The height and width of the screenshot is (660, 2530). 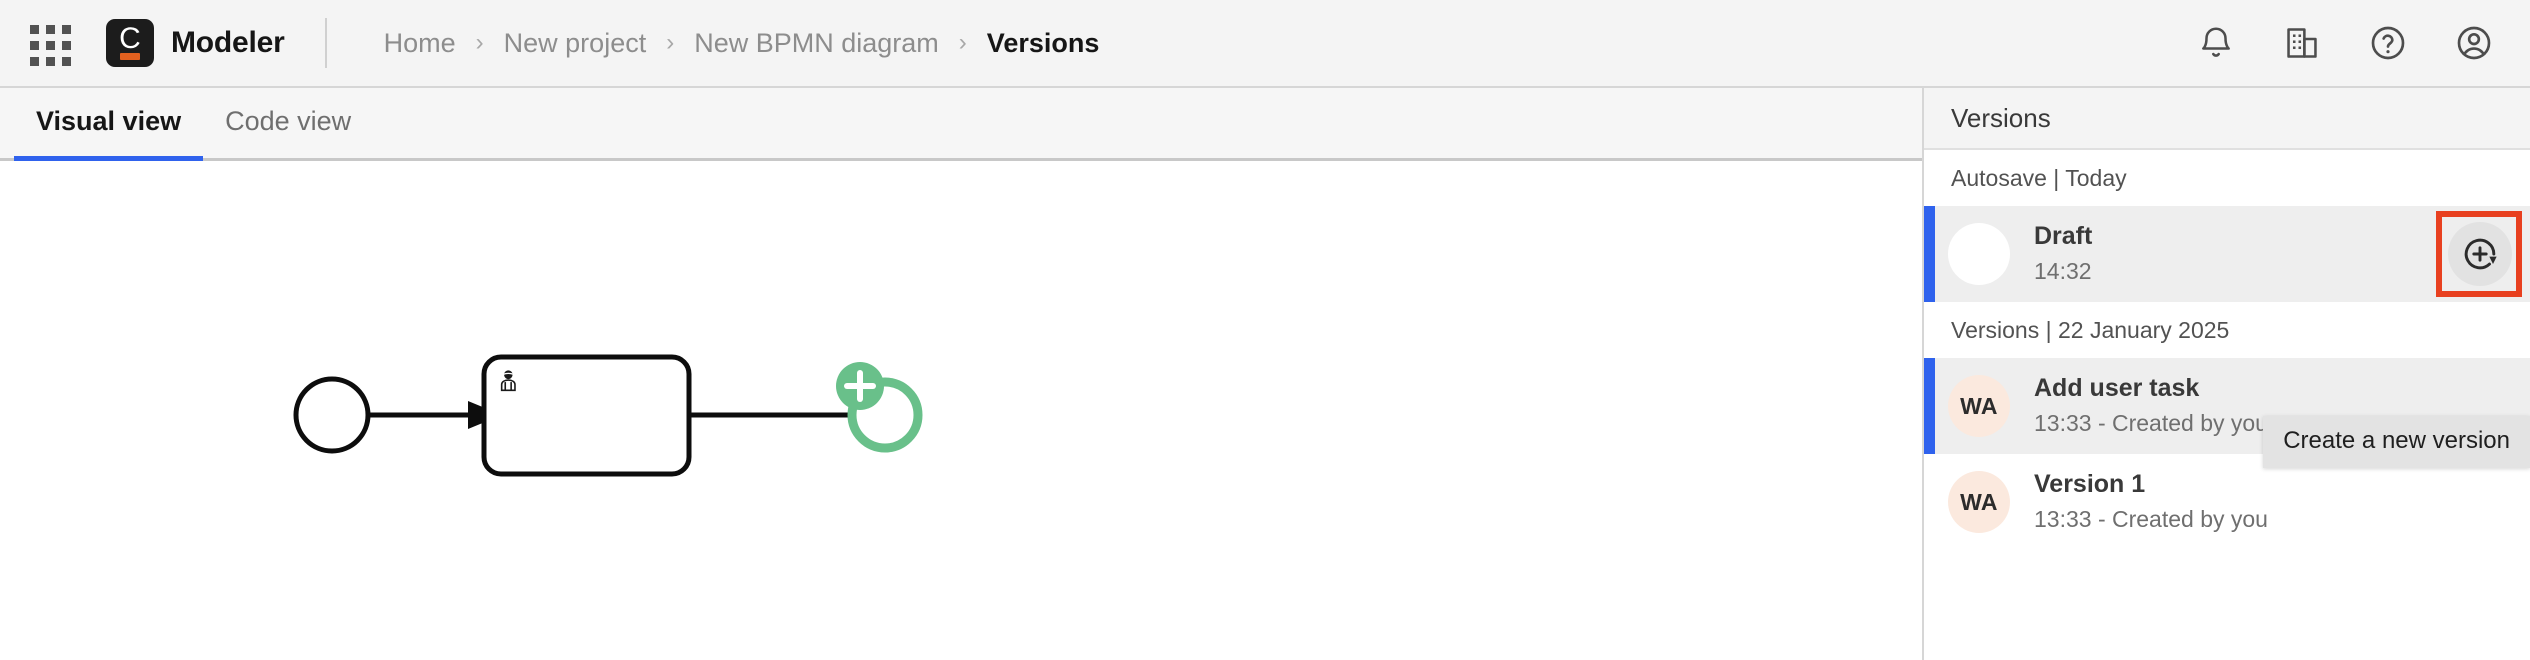 What do you see at coordinates (2345, 43) in the screenshot?
I see `top-bar-actions` at bounding box center [2345, 43].